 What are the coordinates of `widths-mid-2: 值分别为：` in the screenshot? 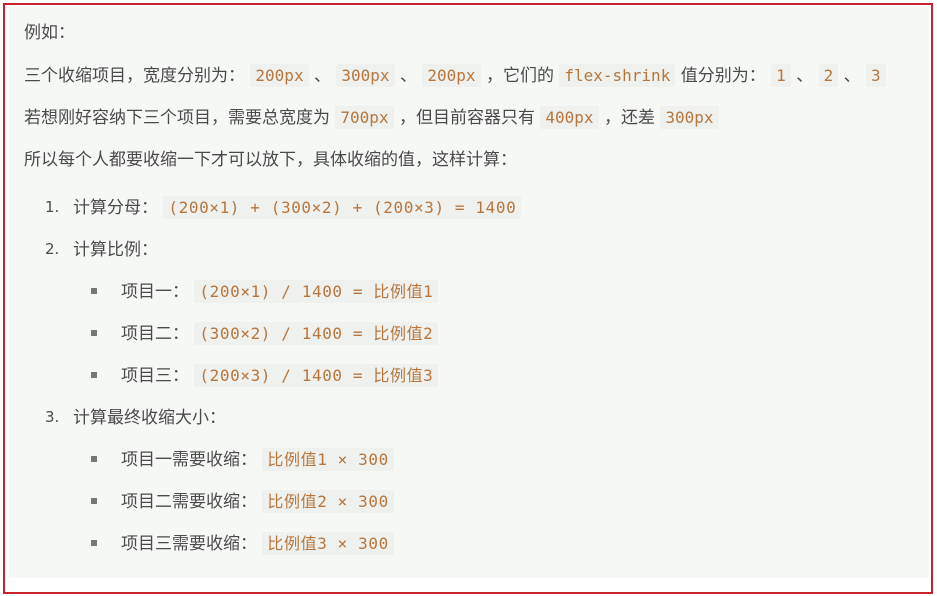 It's located at (723, 76).